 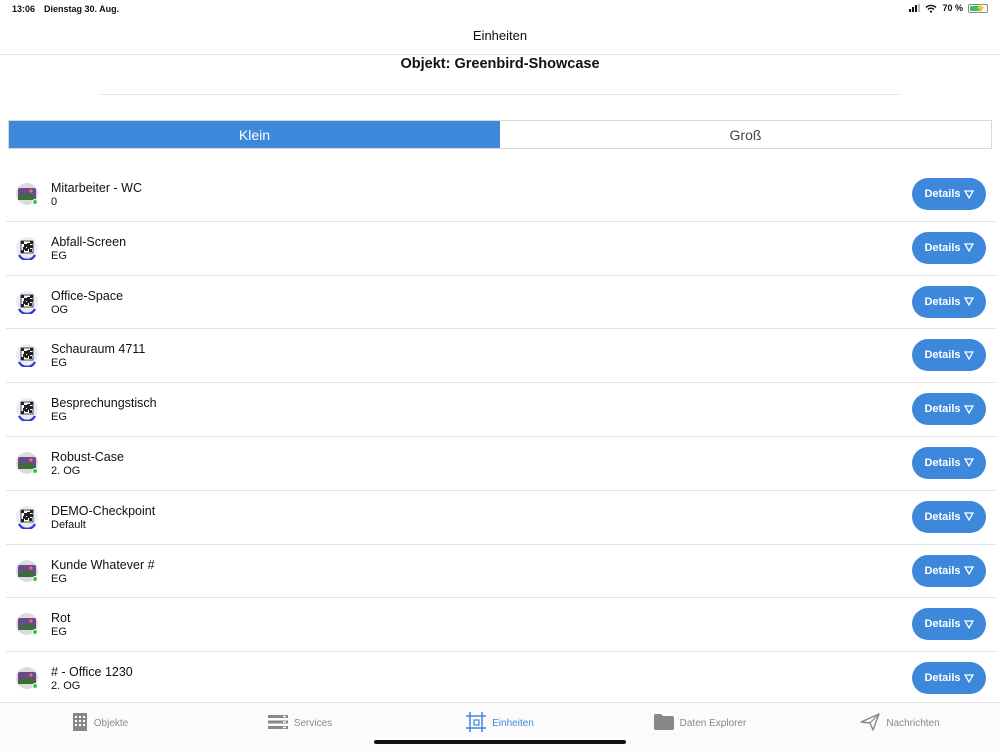 What do you see at coordinates (513, 723) in the screenshot?
I see `tab-label: Einheiten` at bounding box center [513, 723].